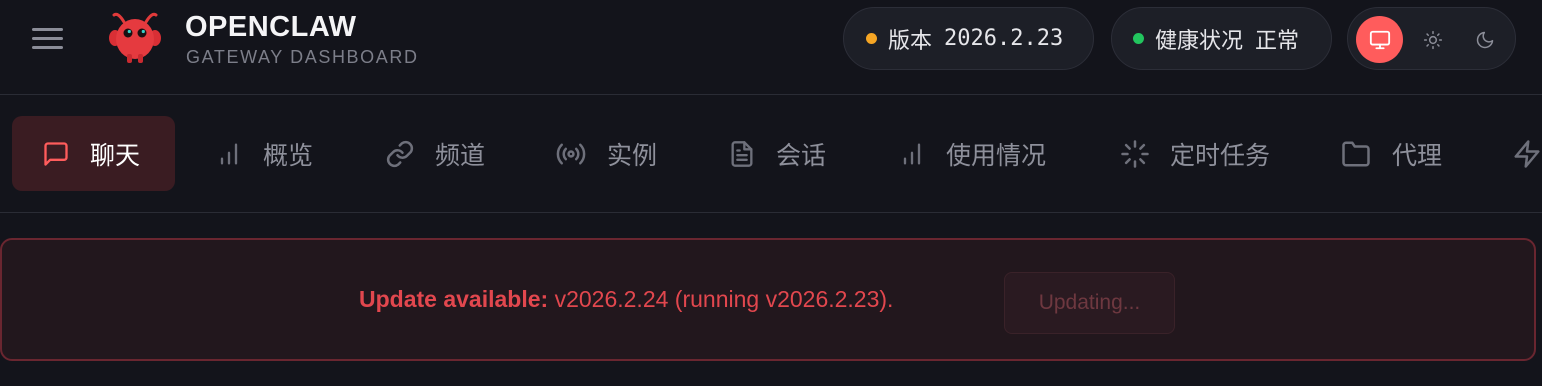  I want to click on health-status-dot, so click(1138, 38).